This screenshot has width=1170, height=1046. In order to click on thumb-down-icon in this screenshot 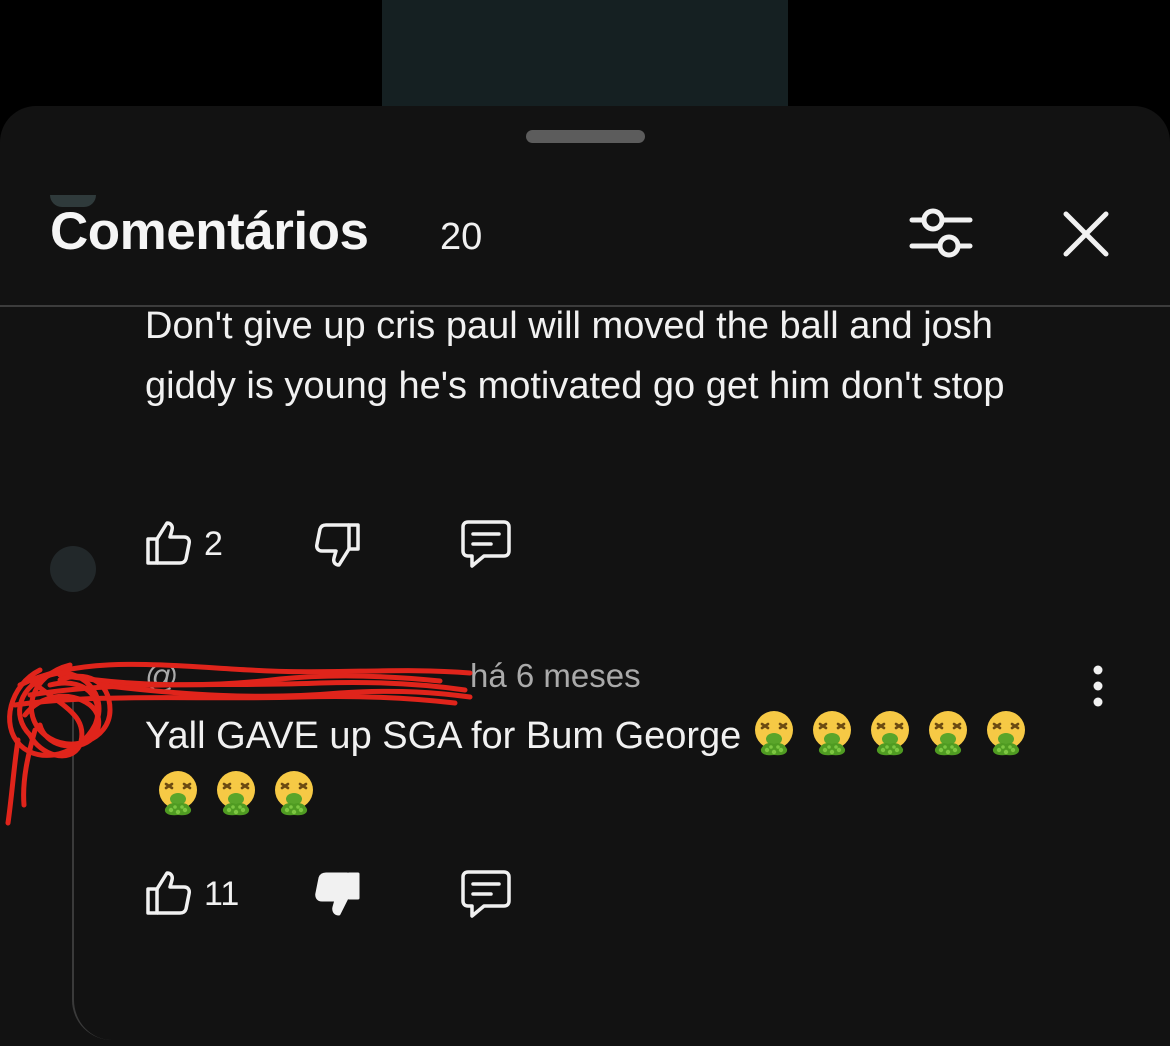, I will do `click(337, 545)`.